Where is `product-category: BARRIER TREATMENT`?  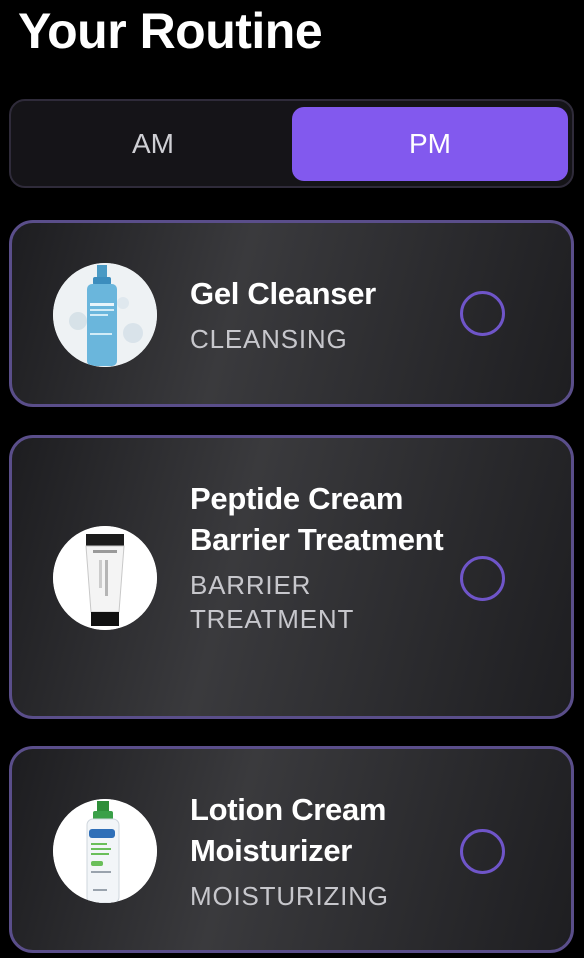
product-category: BARRIER TREATMENT is located at coordinates (272, 602).